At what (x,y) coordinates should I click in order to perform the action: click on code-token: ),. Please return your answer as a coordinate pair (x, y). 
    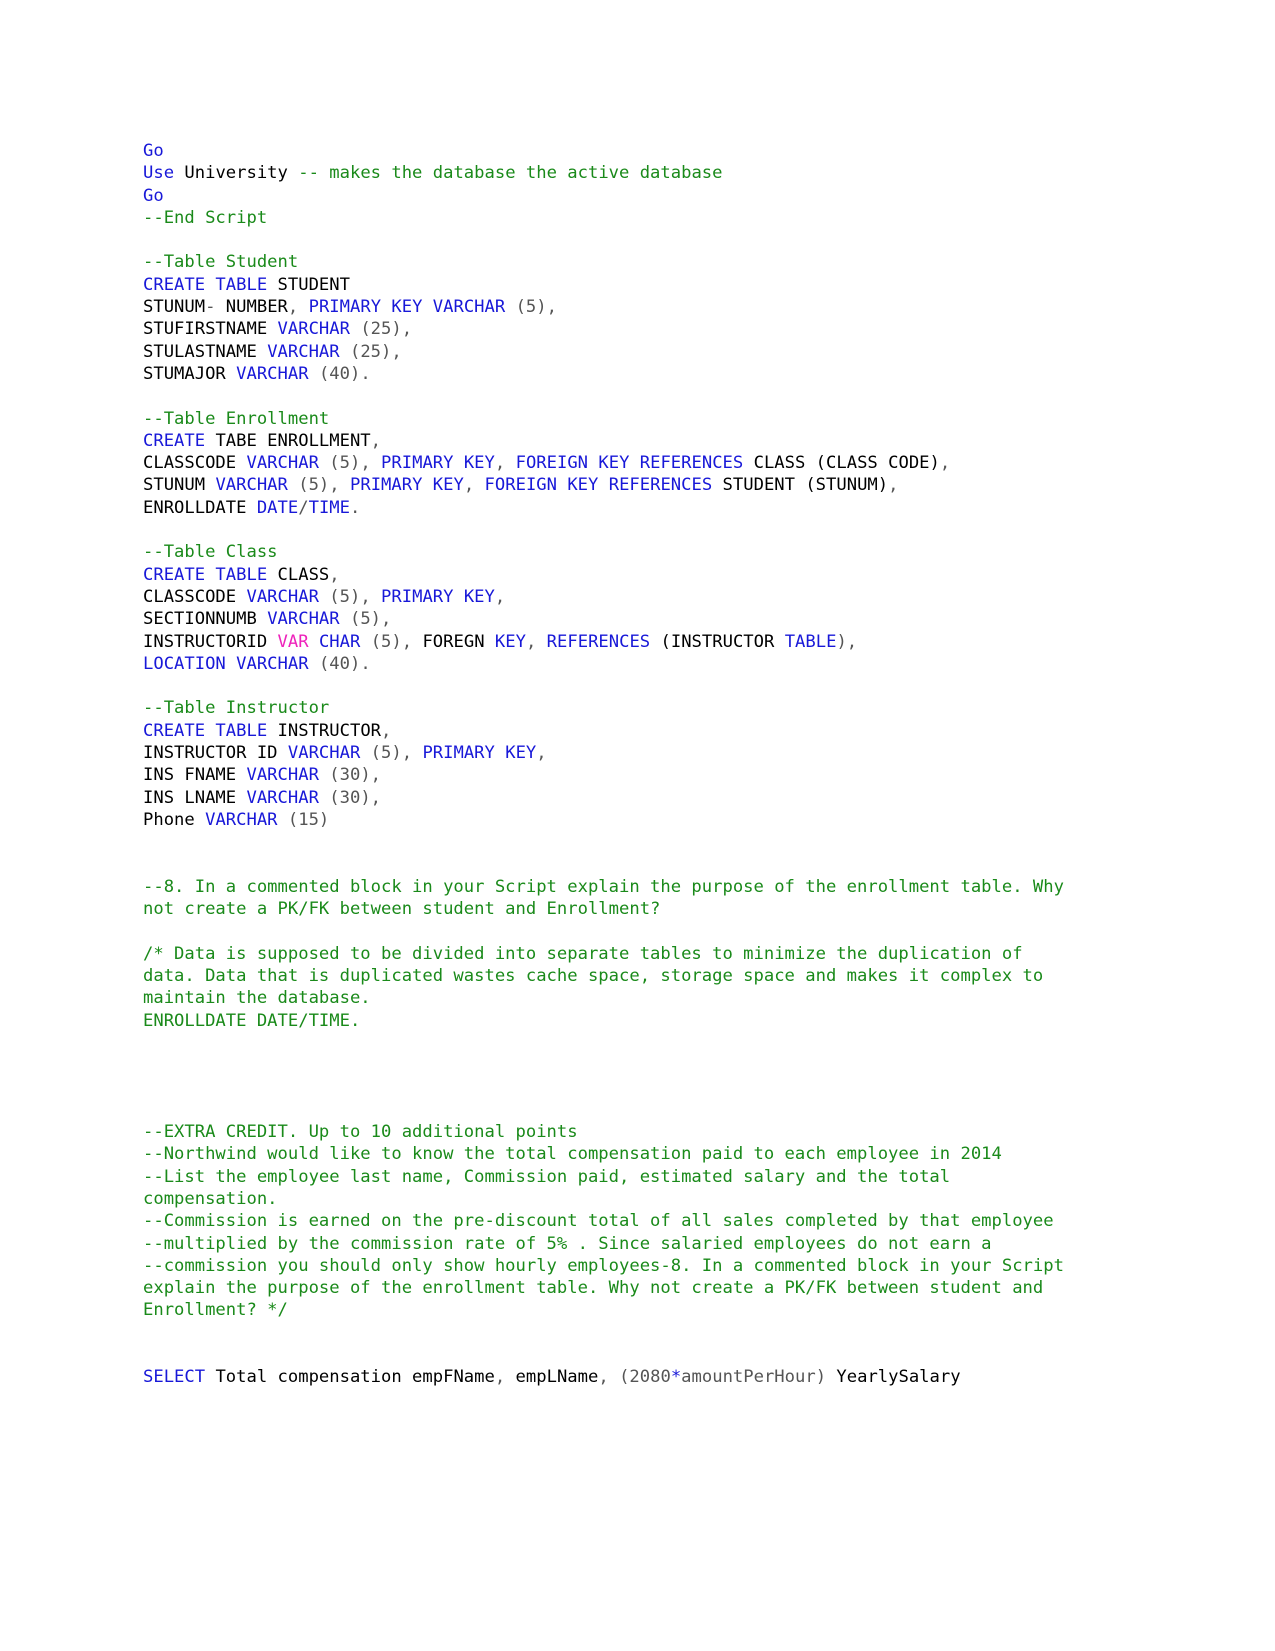
    Looking at the image, I should click on (847, 641).